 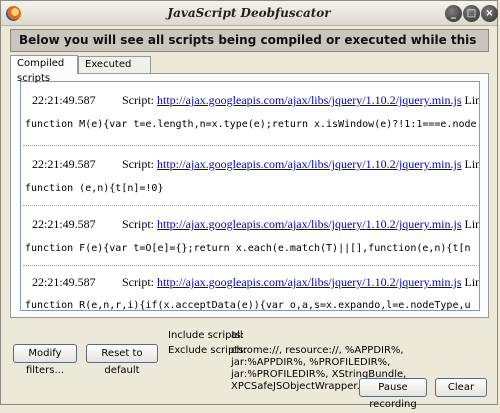 I want to click on window-title: JavaScript Deobfuscator, so click(x=249, y=13).